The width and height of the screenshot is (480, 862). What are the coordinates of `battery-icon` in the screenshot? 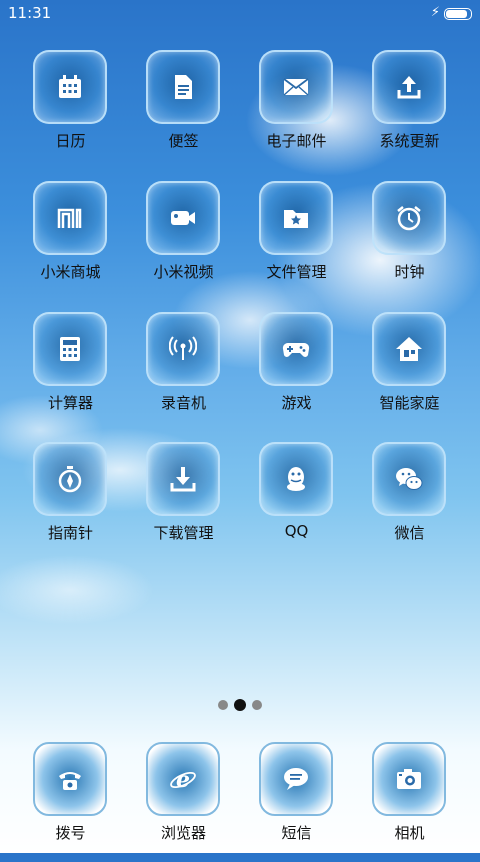 It's located at (458, 14).